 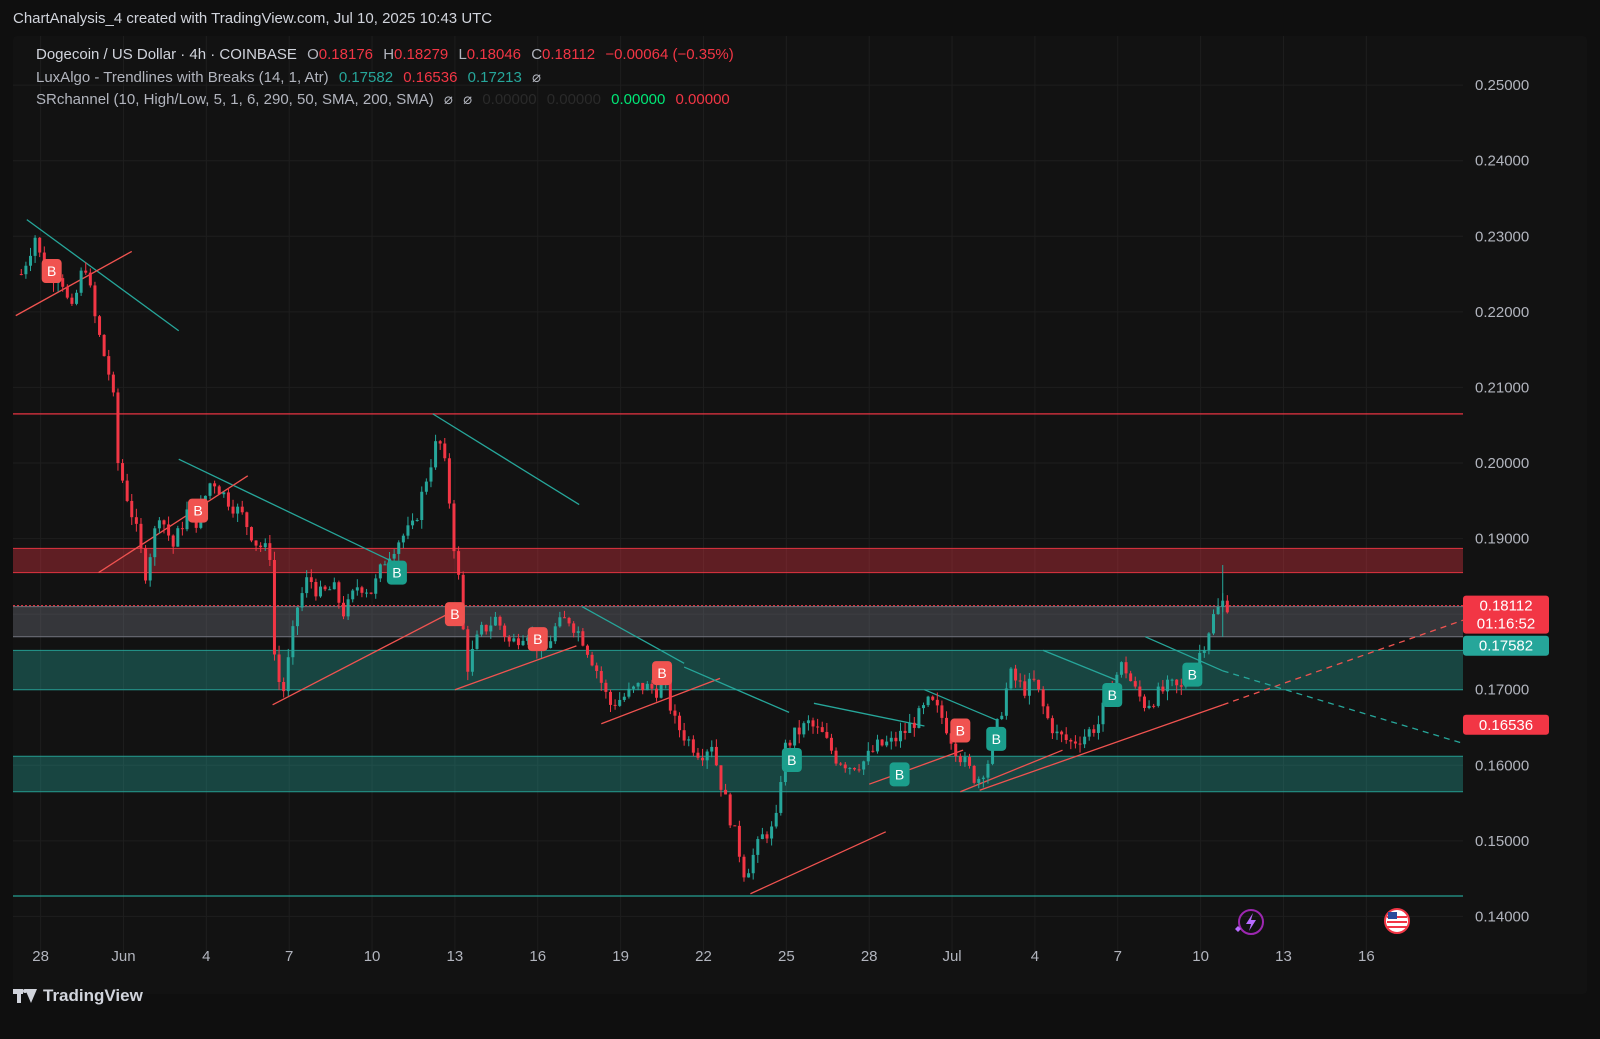 I want to click on srchannel-hidden-icon-2: ⌀, so click(x=467, y=99).